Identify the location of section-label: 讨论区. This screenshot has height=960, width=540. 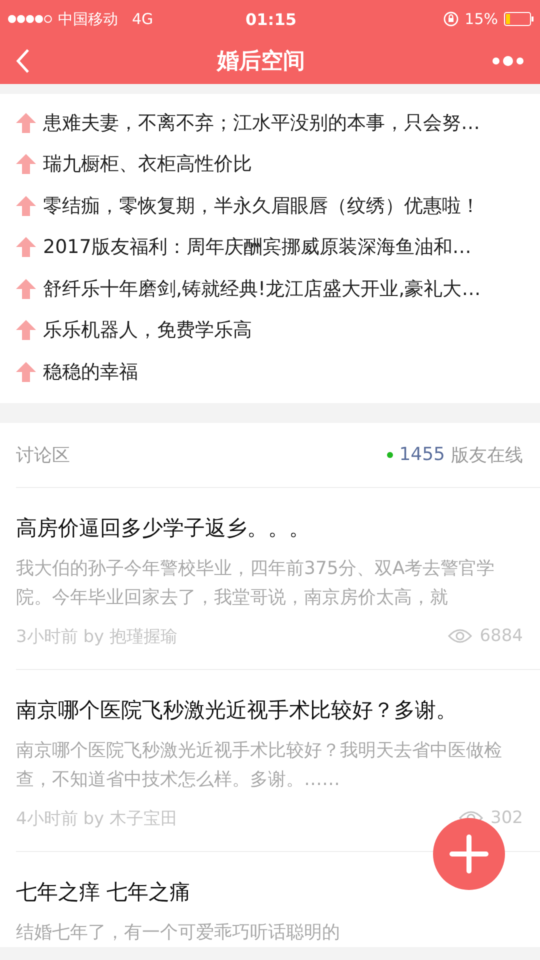
(43, 455).